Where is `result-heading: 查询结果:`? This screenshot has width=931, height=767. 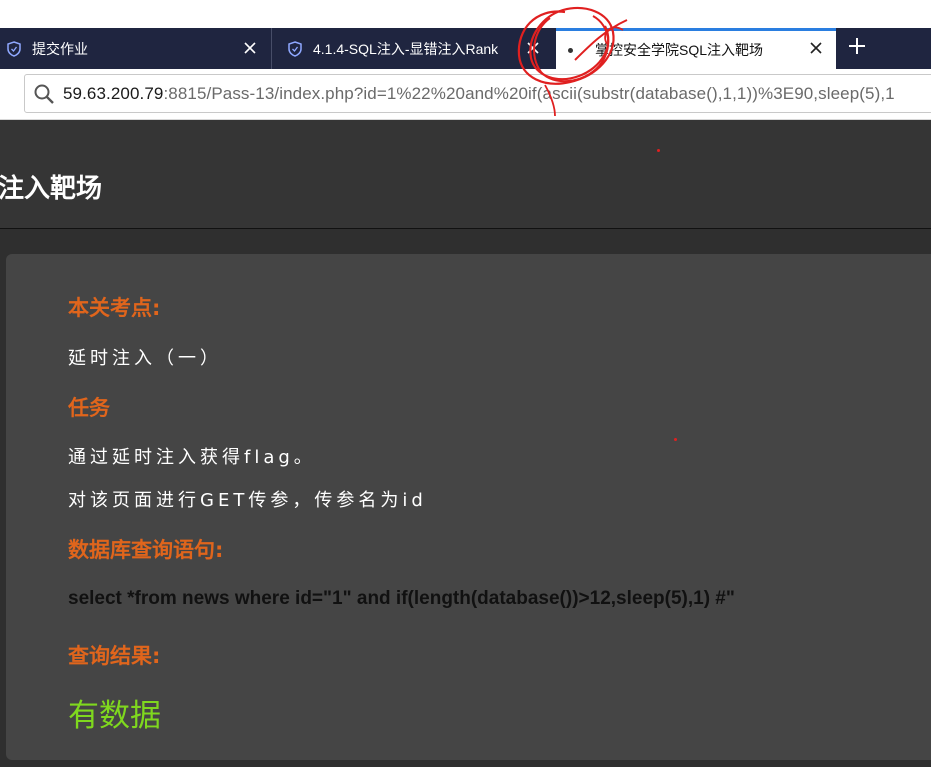
result-heading: 查询结果: is located at coordinates (114, 656).